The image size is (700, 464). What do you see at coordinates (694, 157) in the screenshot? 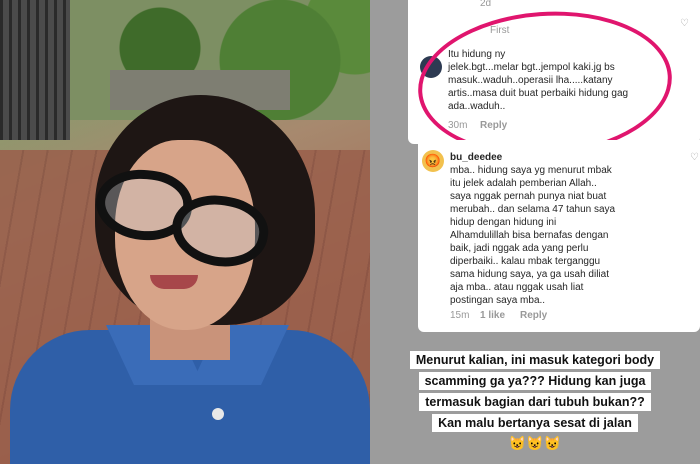
I see `reply-heart-icon: ♡` at bounding box center [694, 157].